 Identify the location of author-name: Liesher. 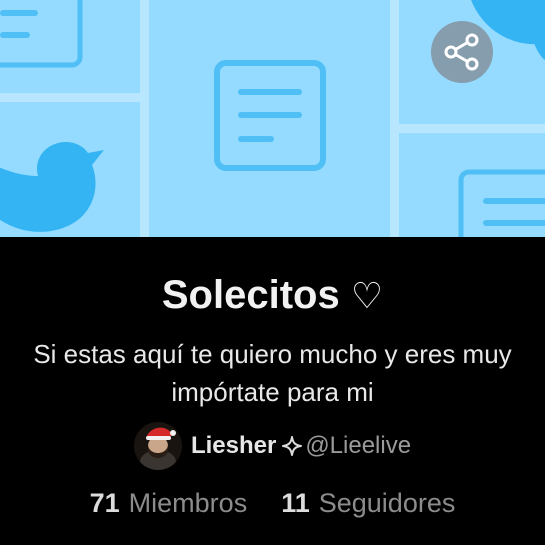
(233, 446).